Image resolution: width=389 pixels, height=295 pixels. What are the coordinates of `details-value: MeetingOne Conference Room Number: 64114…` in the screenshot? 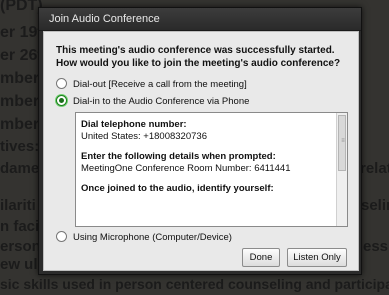 It's located at (186, 168).